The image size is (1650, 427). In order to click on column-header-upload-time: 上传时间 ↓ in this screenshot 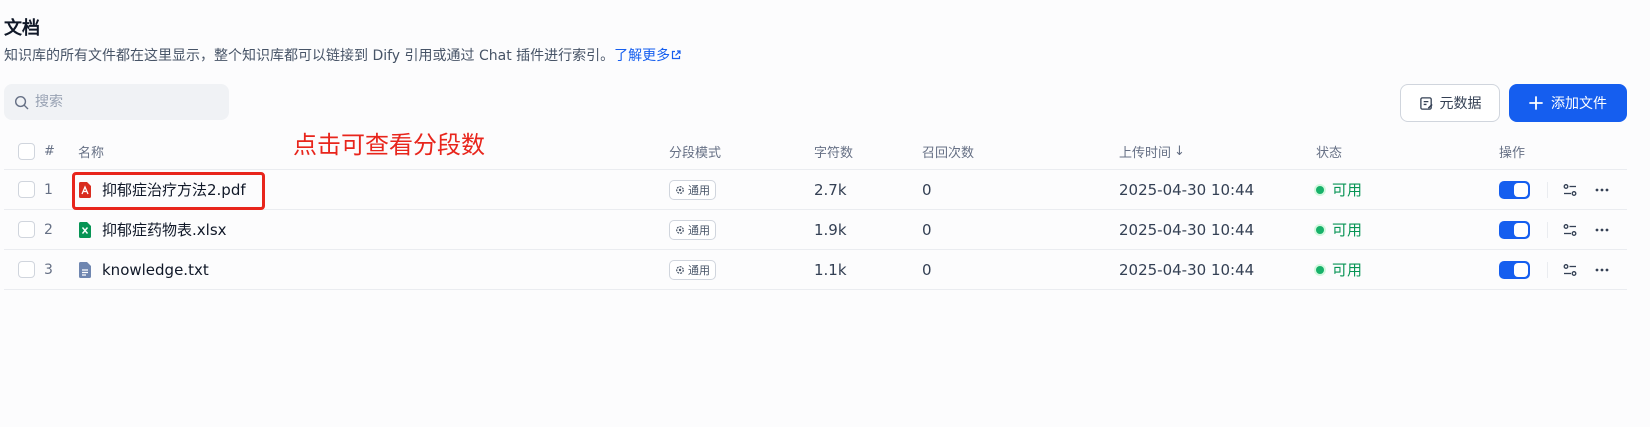, I will do `click(1152, 151)`.